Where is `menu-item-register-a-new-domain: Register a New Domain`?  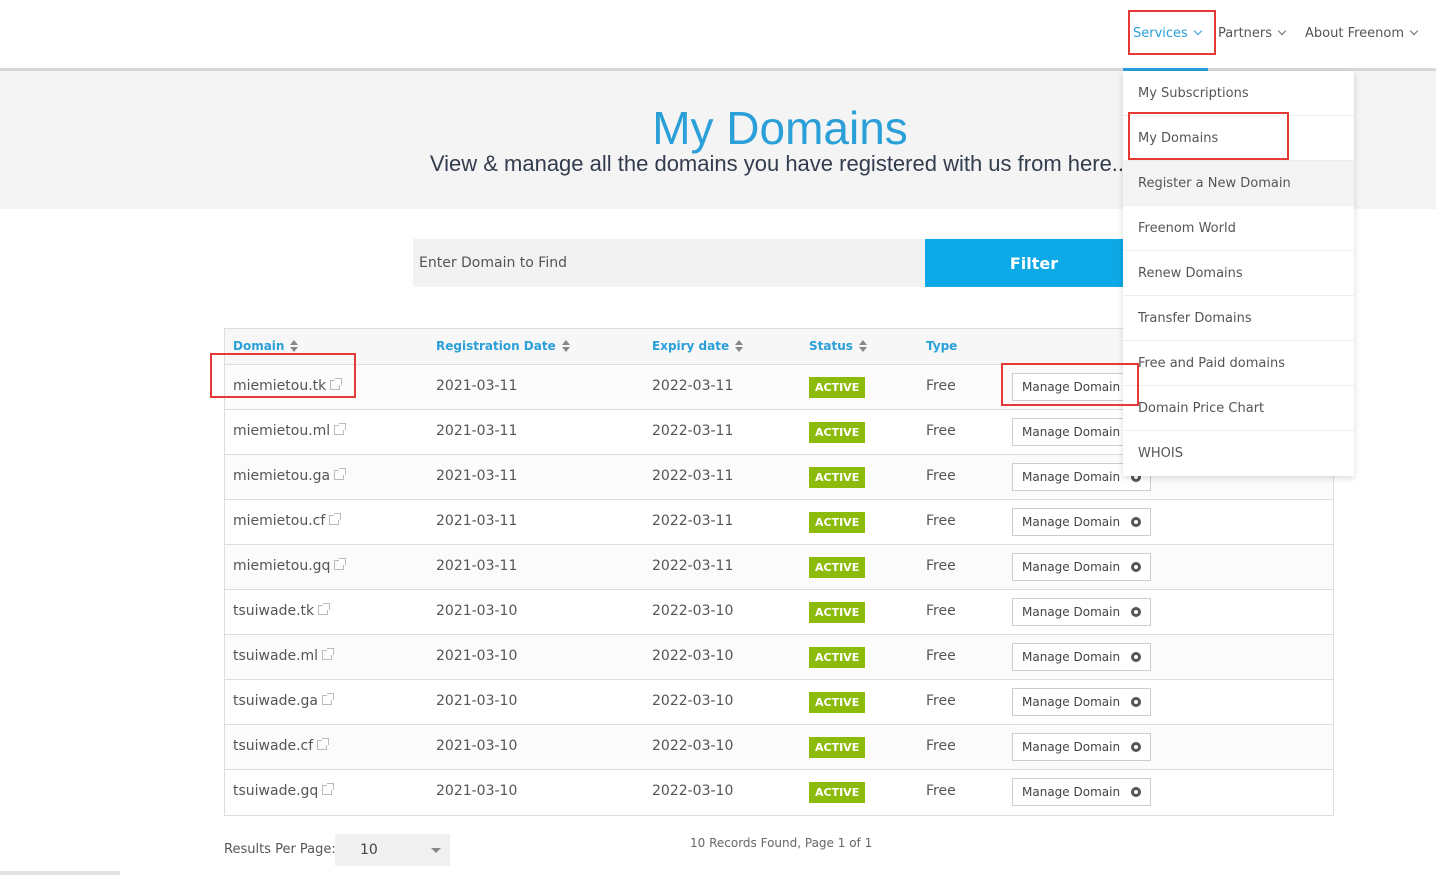 menu-item-register-a-new-domain: Register a New Domain is located at coordinates (1238, 183).